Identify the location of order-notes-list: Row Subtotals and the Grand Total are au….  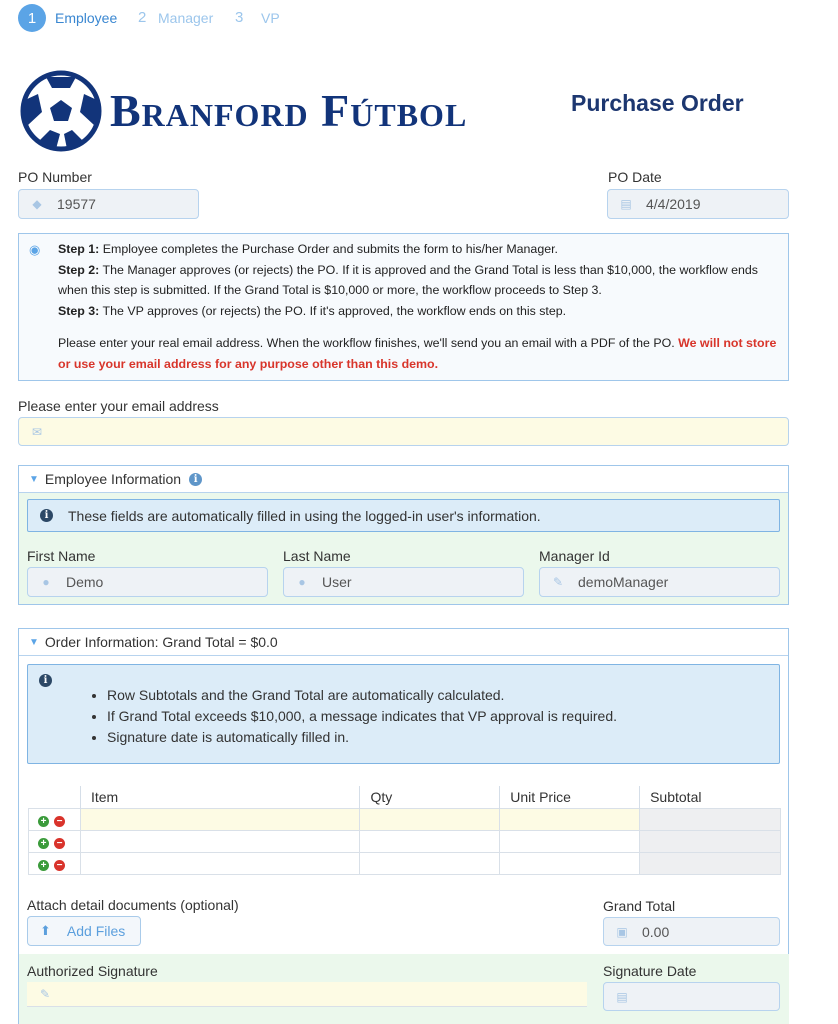
(362, 716).